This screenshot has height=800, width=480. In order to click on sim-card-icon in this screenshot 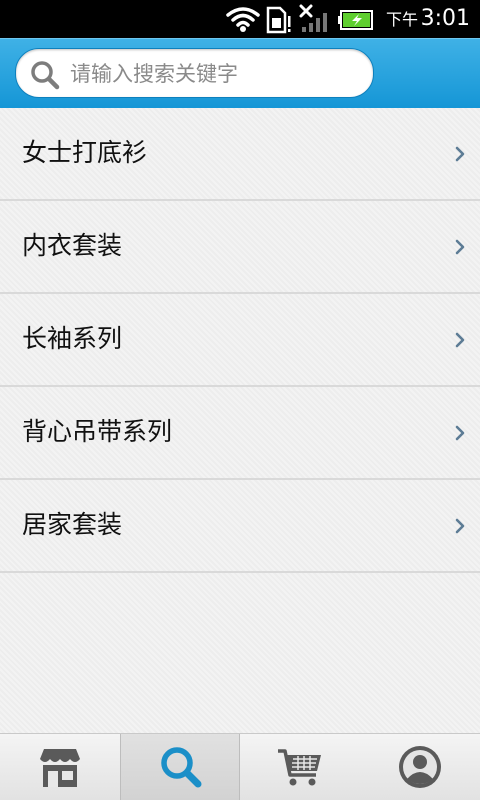, I will do `click(278, 20)`.